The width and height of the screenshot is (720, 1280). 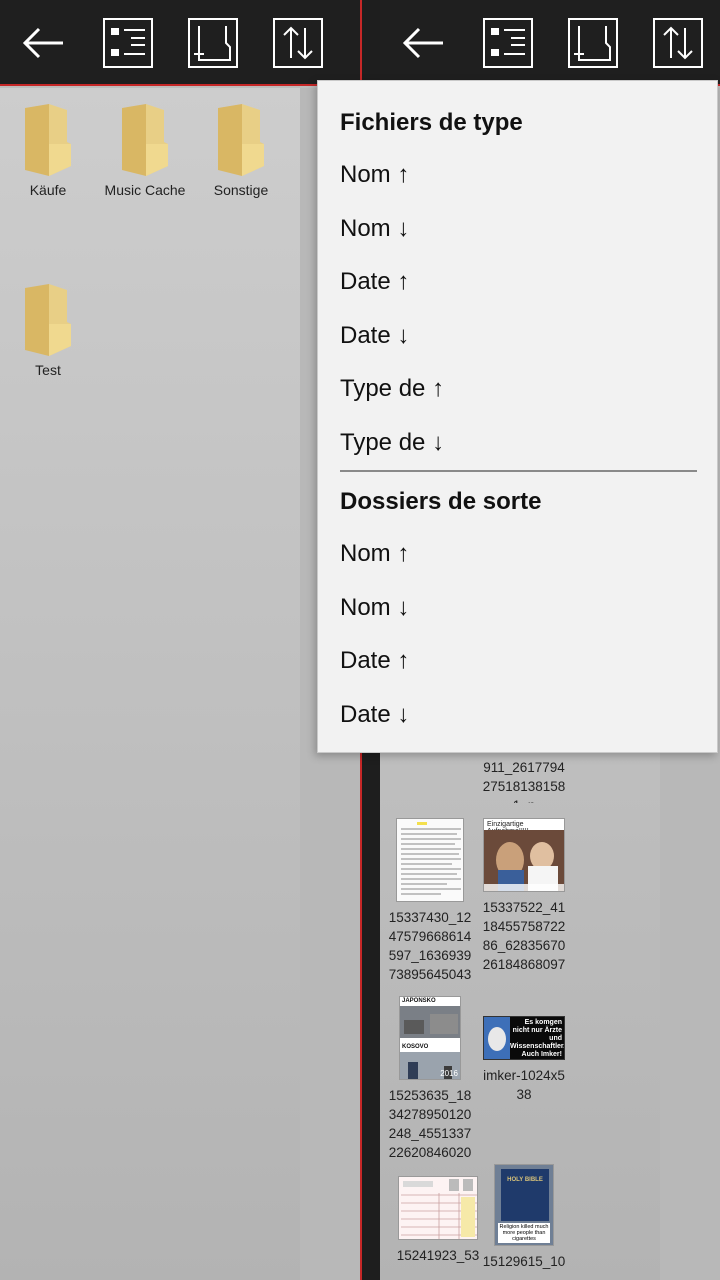 I want to click on sort-folders-name-asc: Nom ↑, so click(x=523, y=554).